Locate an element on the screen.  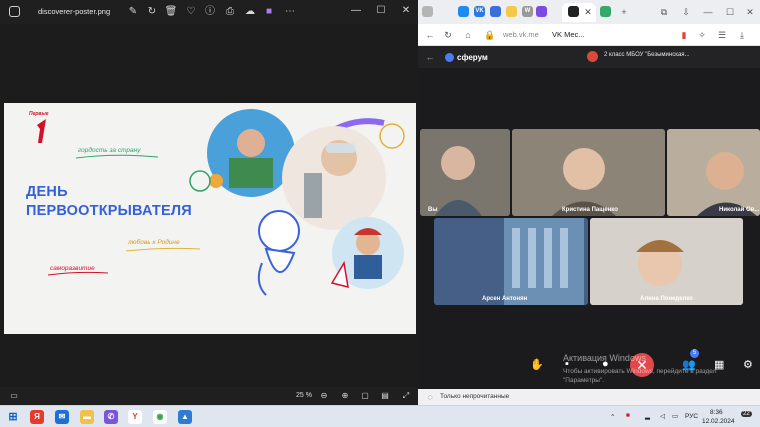
participant-name: Кристина Пащенко is located at coordinates (590, 210).